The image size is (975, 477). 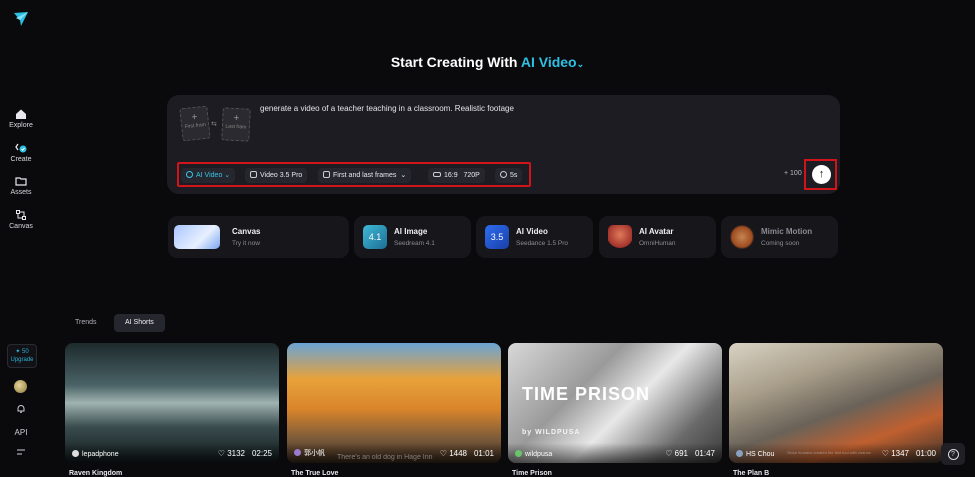 I want to click on video-likes: ♡ 1448, so click(x=453, y=453).